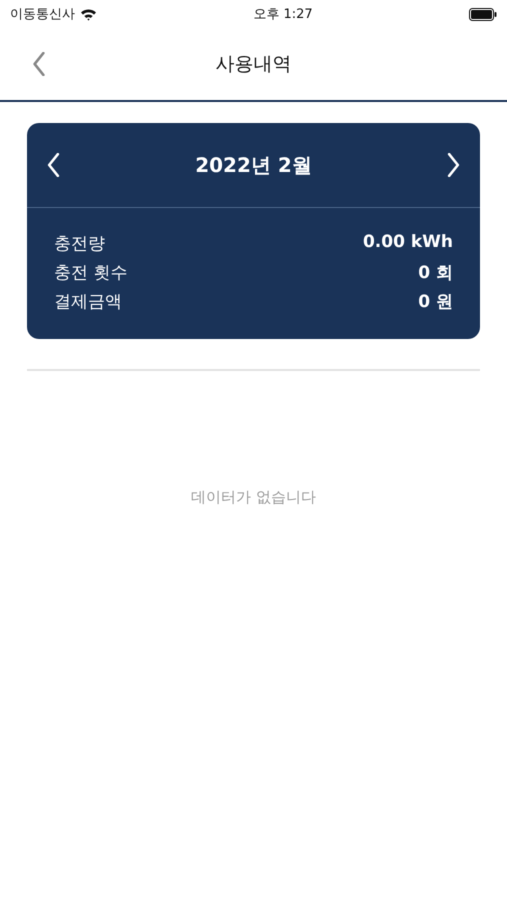 Image resolution: width=507 pixels, height=900 pixels. I want to click on summary-value: 0.00 kWh, so click(407, 243).